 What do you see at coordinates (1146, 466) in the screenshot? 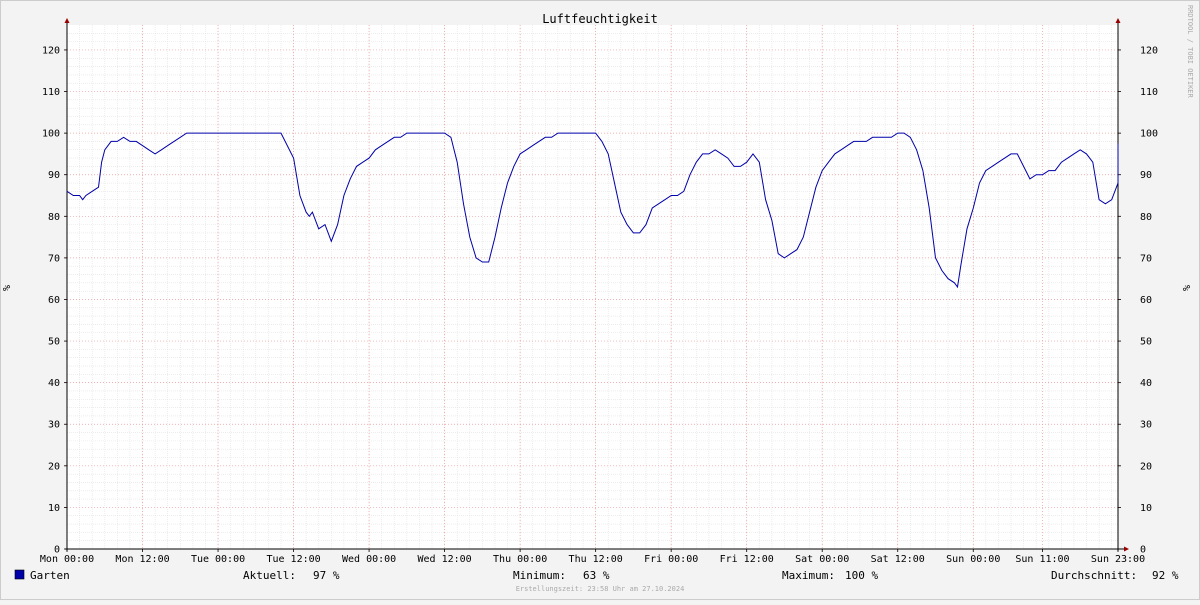
I see `y-tick-label-right: 20` at bounding box center [1146, 466].